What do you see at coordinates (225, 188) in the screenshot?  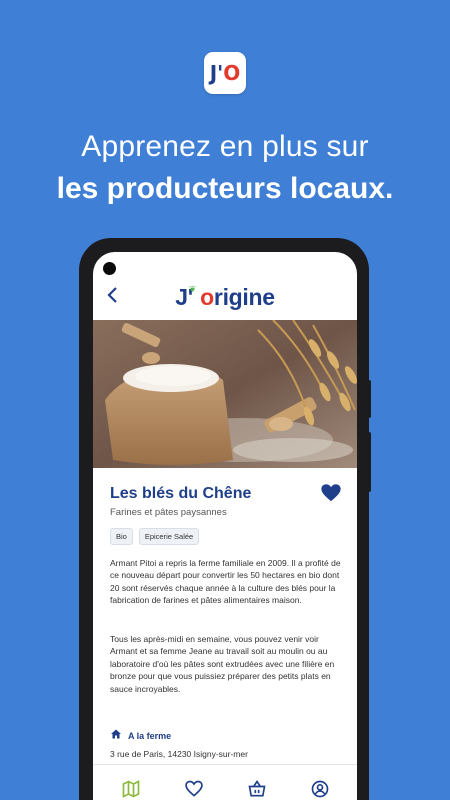 I see `headline-line2: les producteurs locaux.` at bounding box center [225, 188].